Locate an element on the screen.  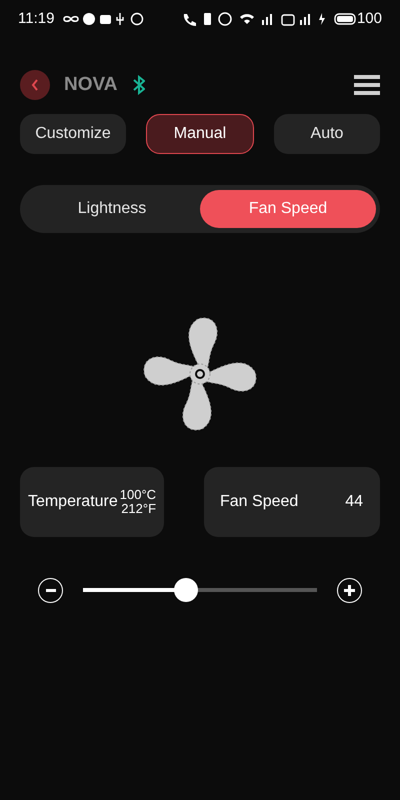
status-time: 11:19 is located at coordinates (36, 18).